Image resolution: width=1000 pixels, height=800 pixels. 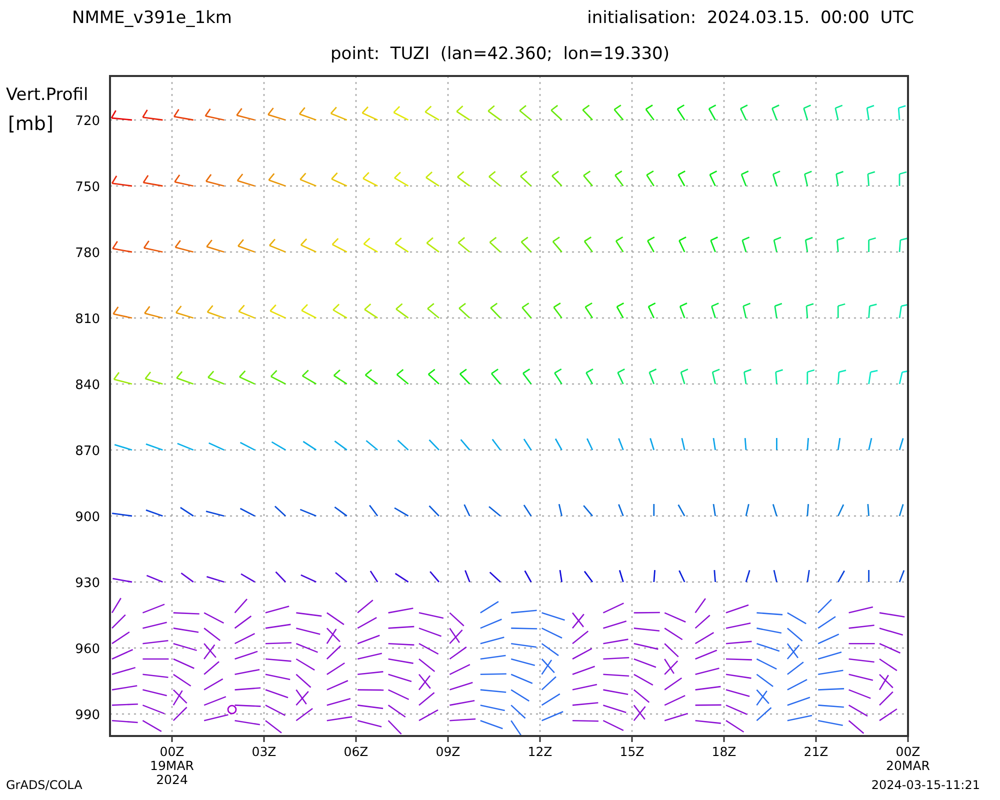 What do you see at coordinates (632, 751) in the screenshot?
I see `axis-tick-label: 15Z` at bounding box center [632, 751].